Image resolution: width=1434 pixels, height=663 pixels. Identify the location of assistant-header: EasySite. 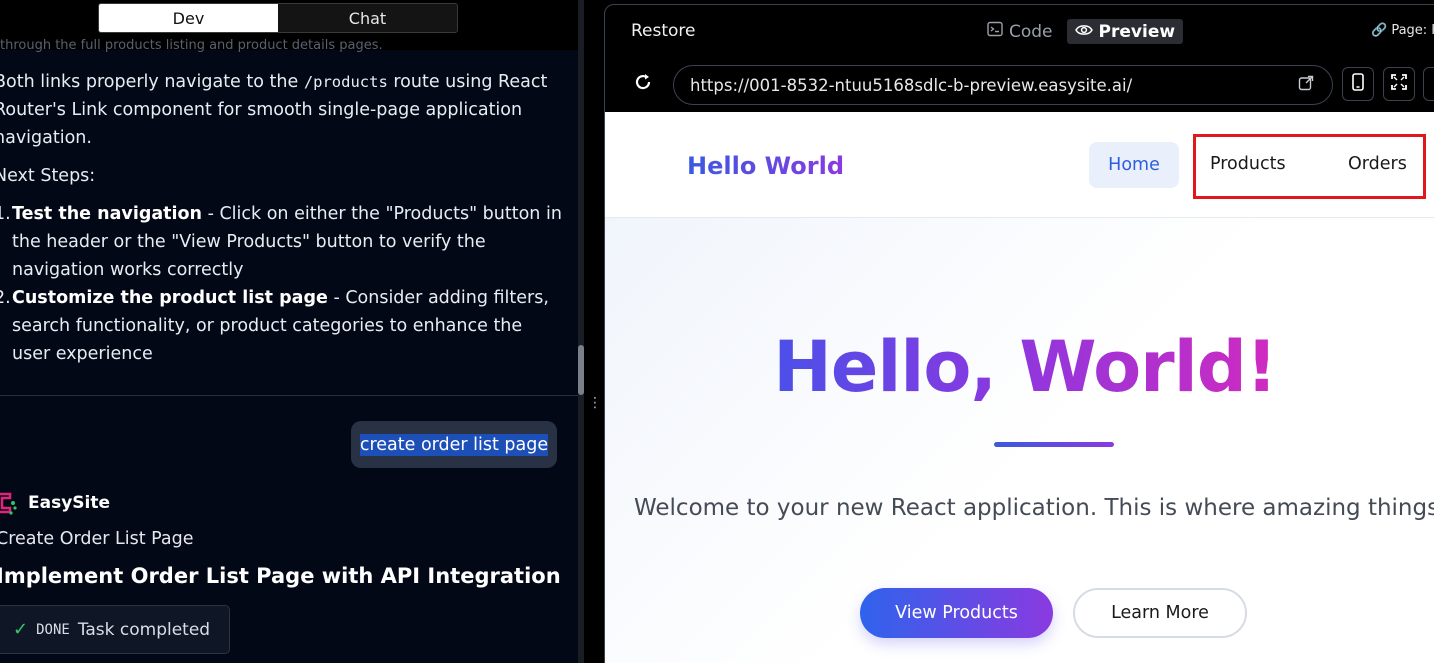
(55, 503).